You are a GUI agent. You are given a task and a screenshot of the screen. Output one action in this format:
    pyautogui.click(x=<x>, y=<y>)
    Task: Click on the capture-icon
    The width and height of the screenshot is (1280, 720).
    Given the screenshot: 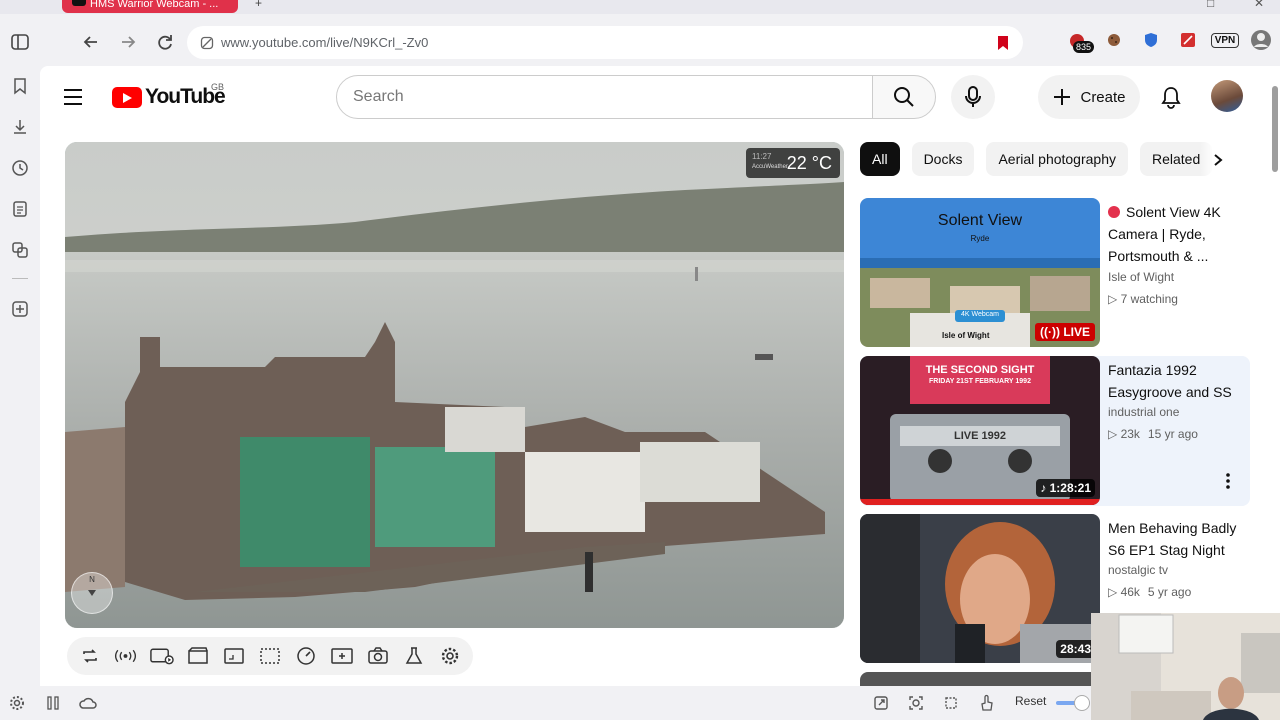 What is the action you would take?
    pyautogui.click(x=916, y=703)
    